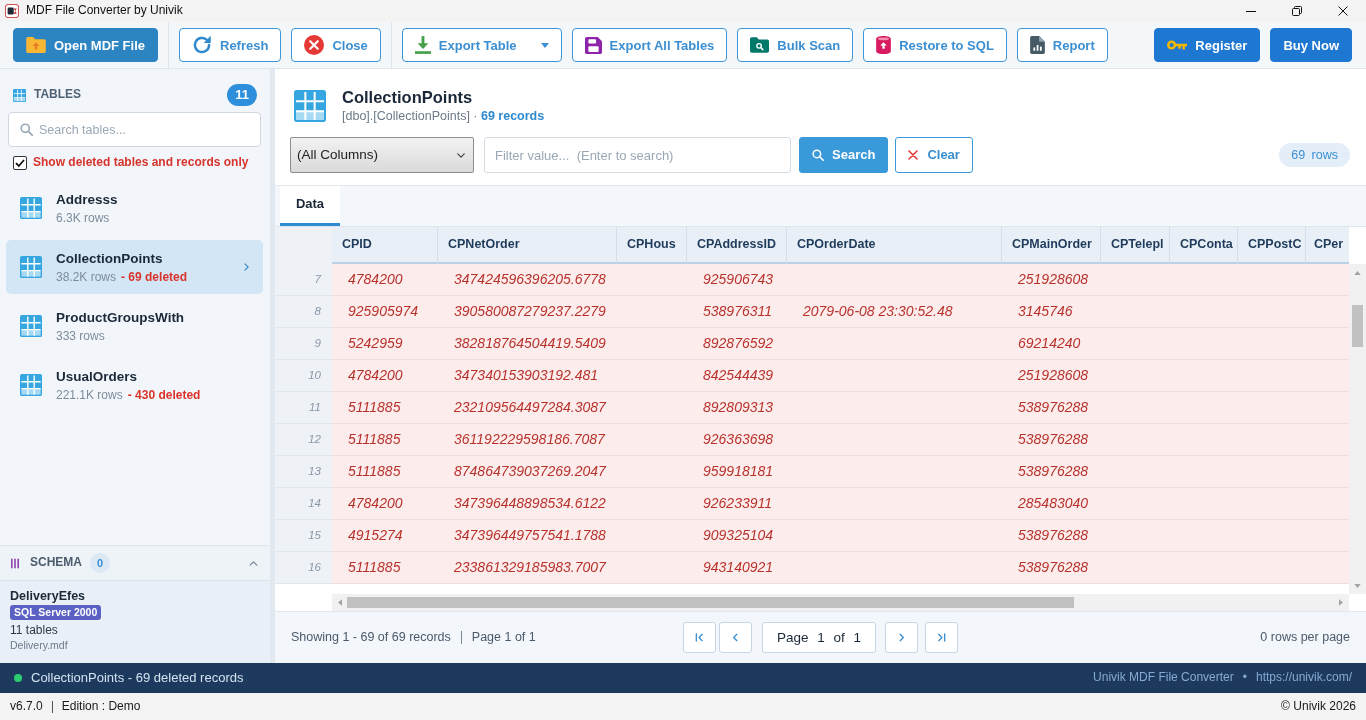 The height and width of the screenshot is (720, 1366). Describe the element at coordinates (15, 563) in the screenshot. I see `bars-icon` at that location.